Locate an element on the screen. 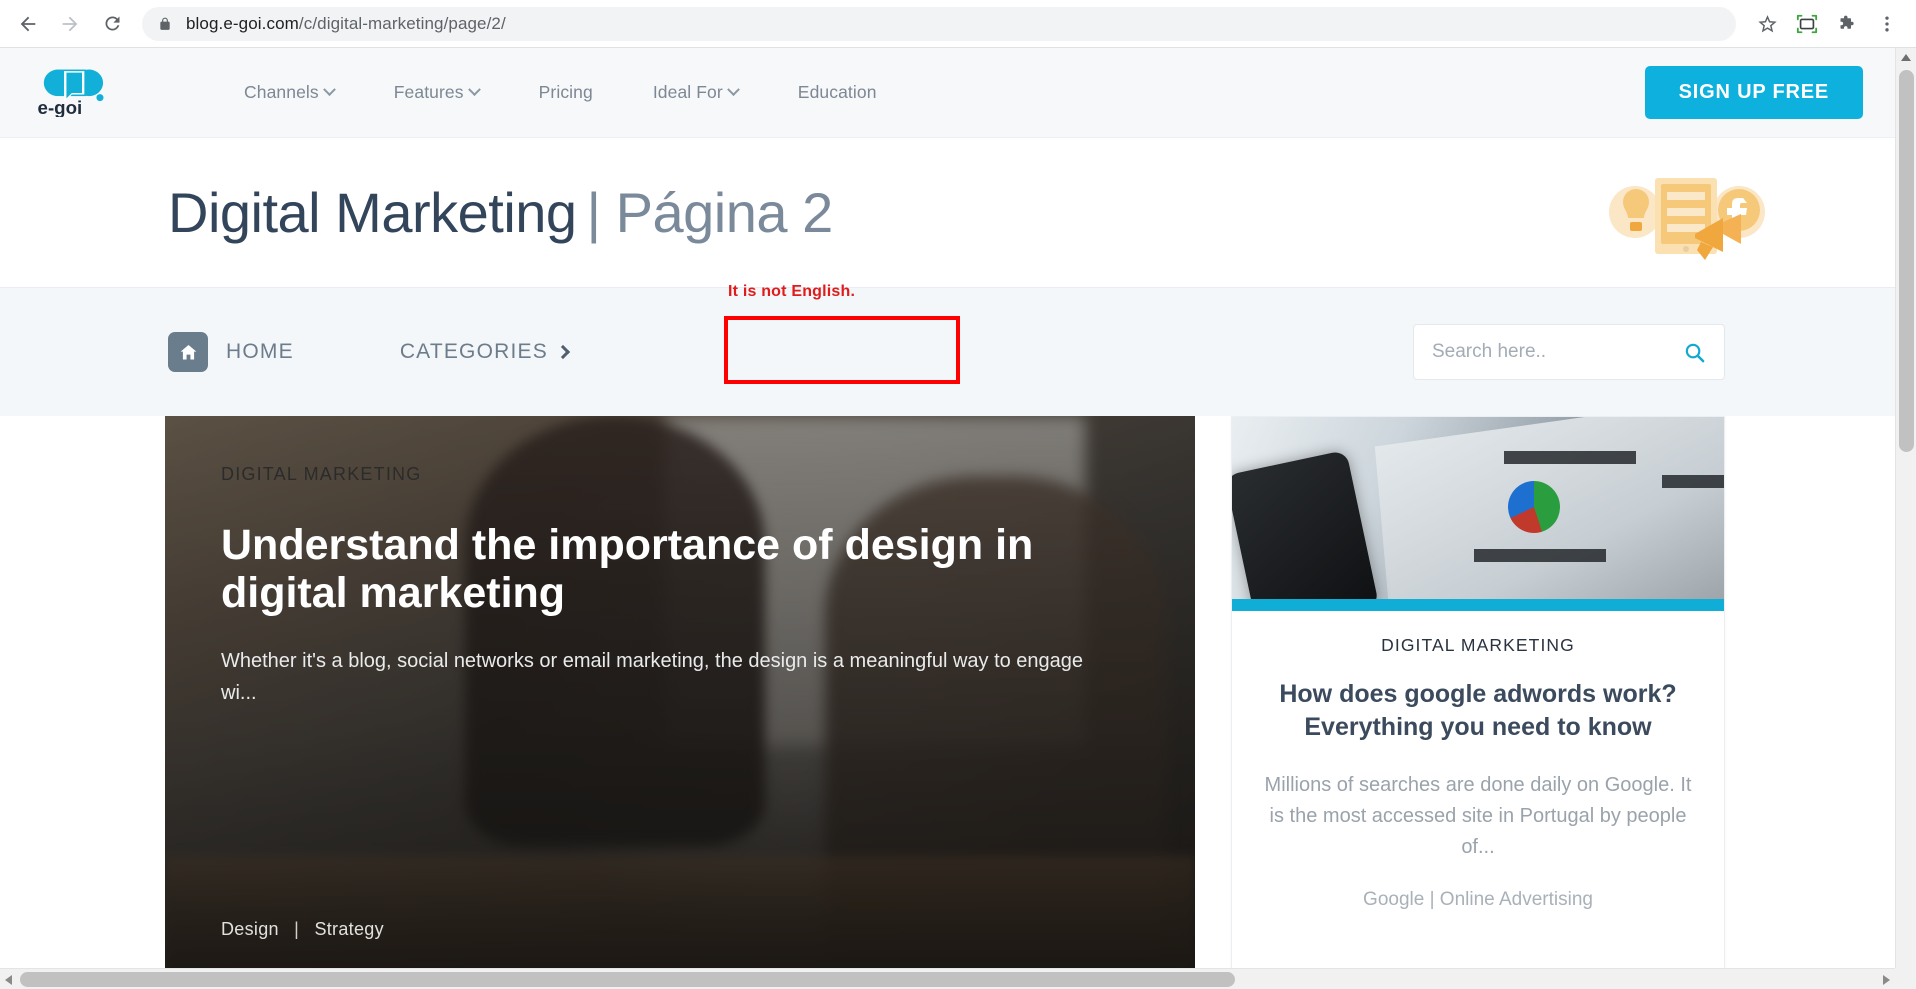 Image resolution: width=1916 pixels, height=989 pixels. breadcrumb-categories-link: CATEGORIES is located at coordinates (485, 352).